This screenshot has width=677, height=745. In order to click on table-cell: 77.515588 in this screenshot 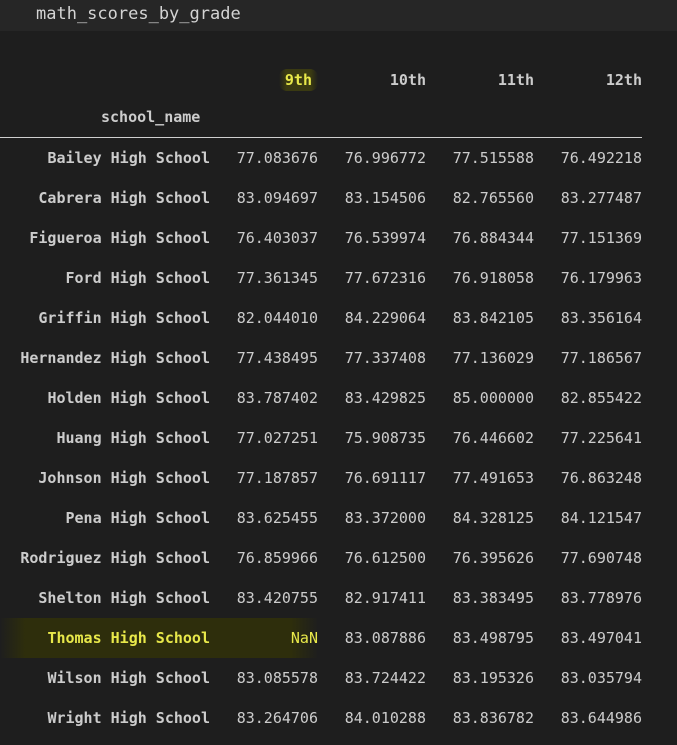, I will do `click(493, 158)`.